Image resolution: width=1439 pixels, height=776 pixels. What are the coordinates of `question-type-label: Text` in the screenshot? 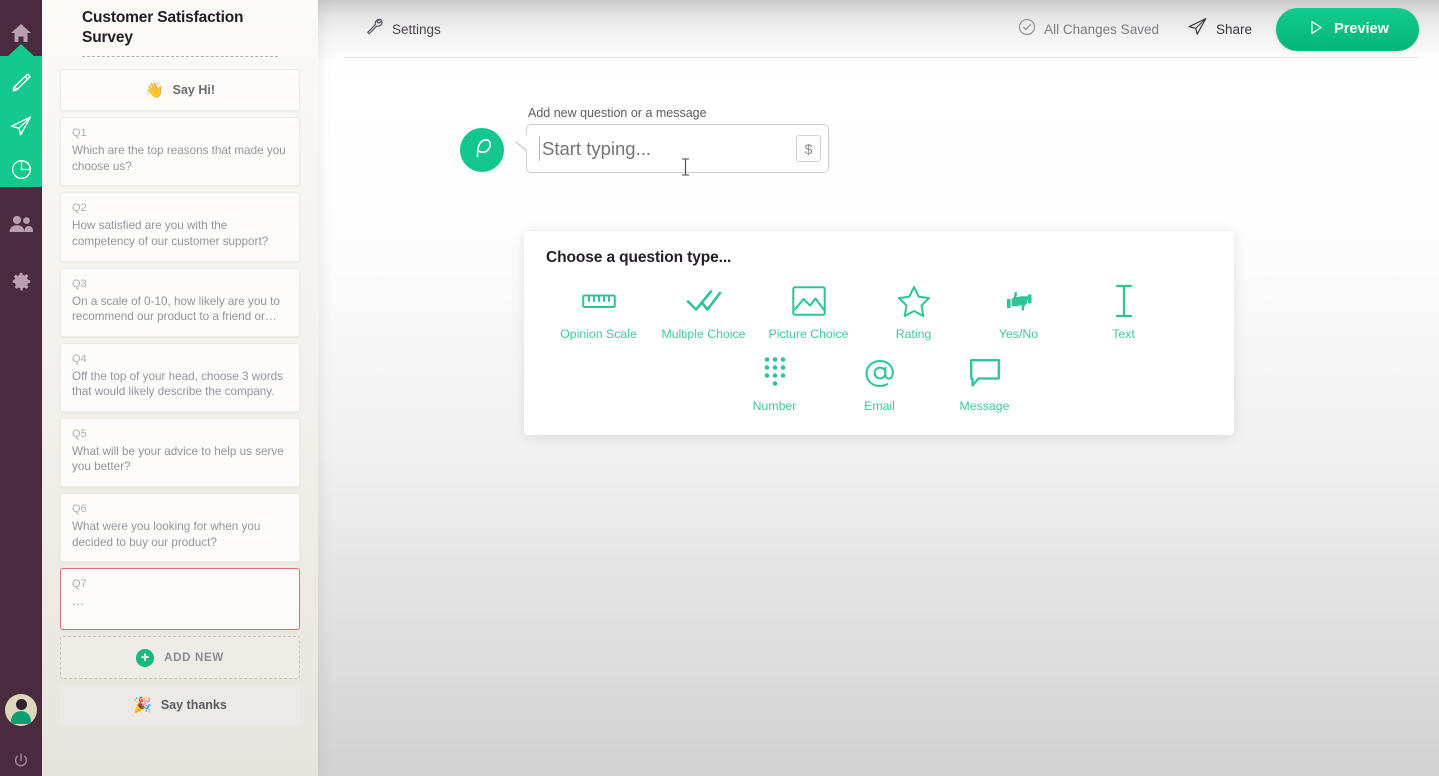 It's located at (1123, 334).